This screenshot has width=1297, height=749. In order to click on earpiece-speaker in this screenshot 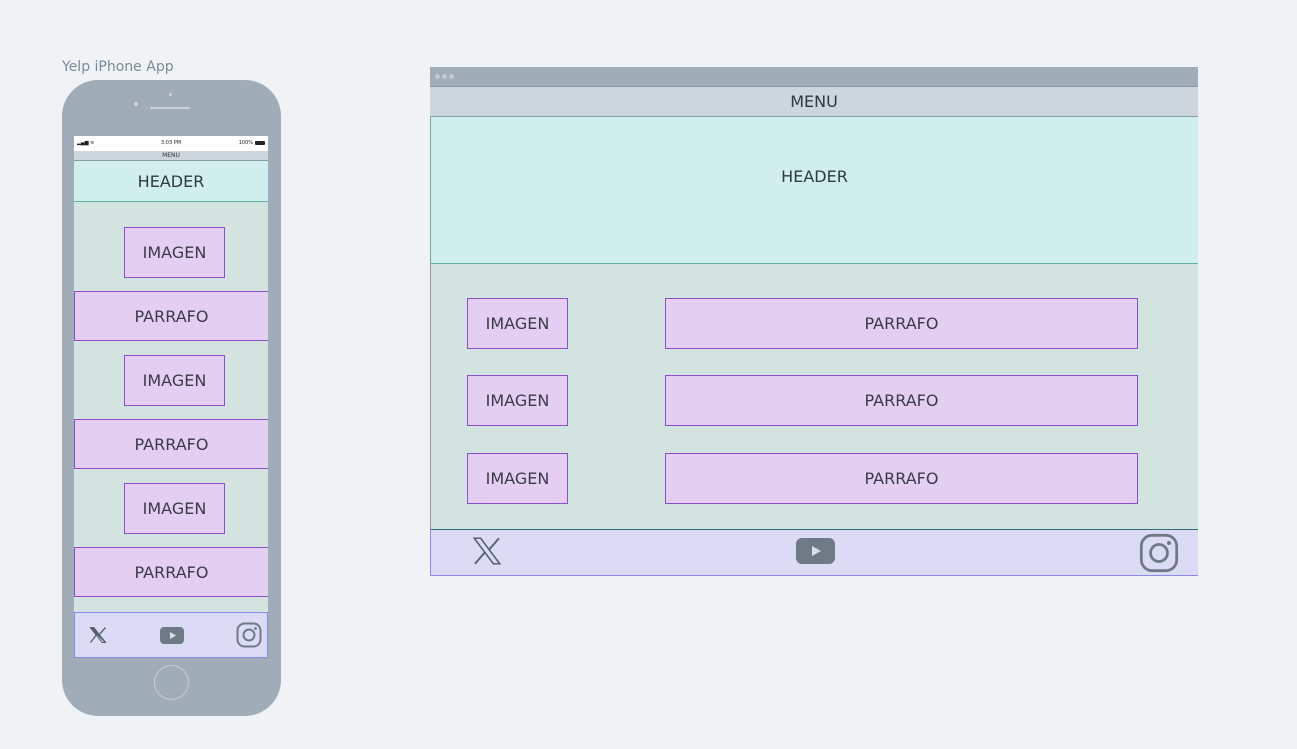, I will do `click(170, 108)`.